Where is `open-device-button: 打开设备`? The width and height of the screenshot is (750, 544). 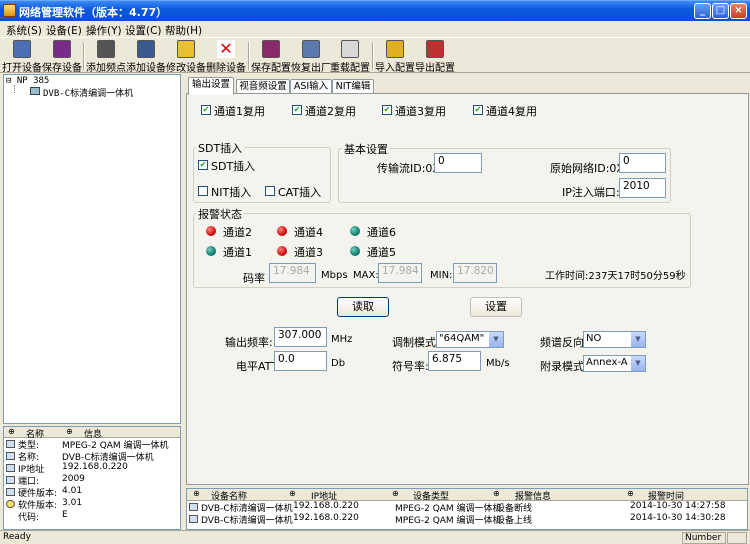 open-device-button: 打开设备 is located at coordinates (22, 56).